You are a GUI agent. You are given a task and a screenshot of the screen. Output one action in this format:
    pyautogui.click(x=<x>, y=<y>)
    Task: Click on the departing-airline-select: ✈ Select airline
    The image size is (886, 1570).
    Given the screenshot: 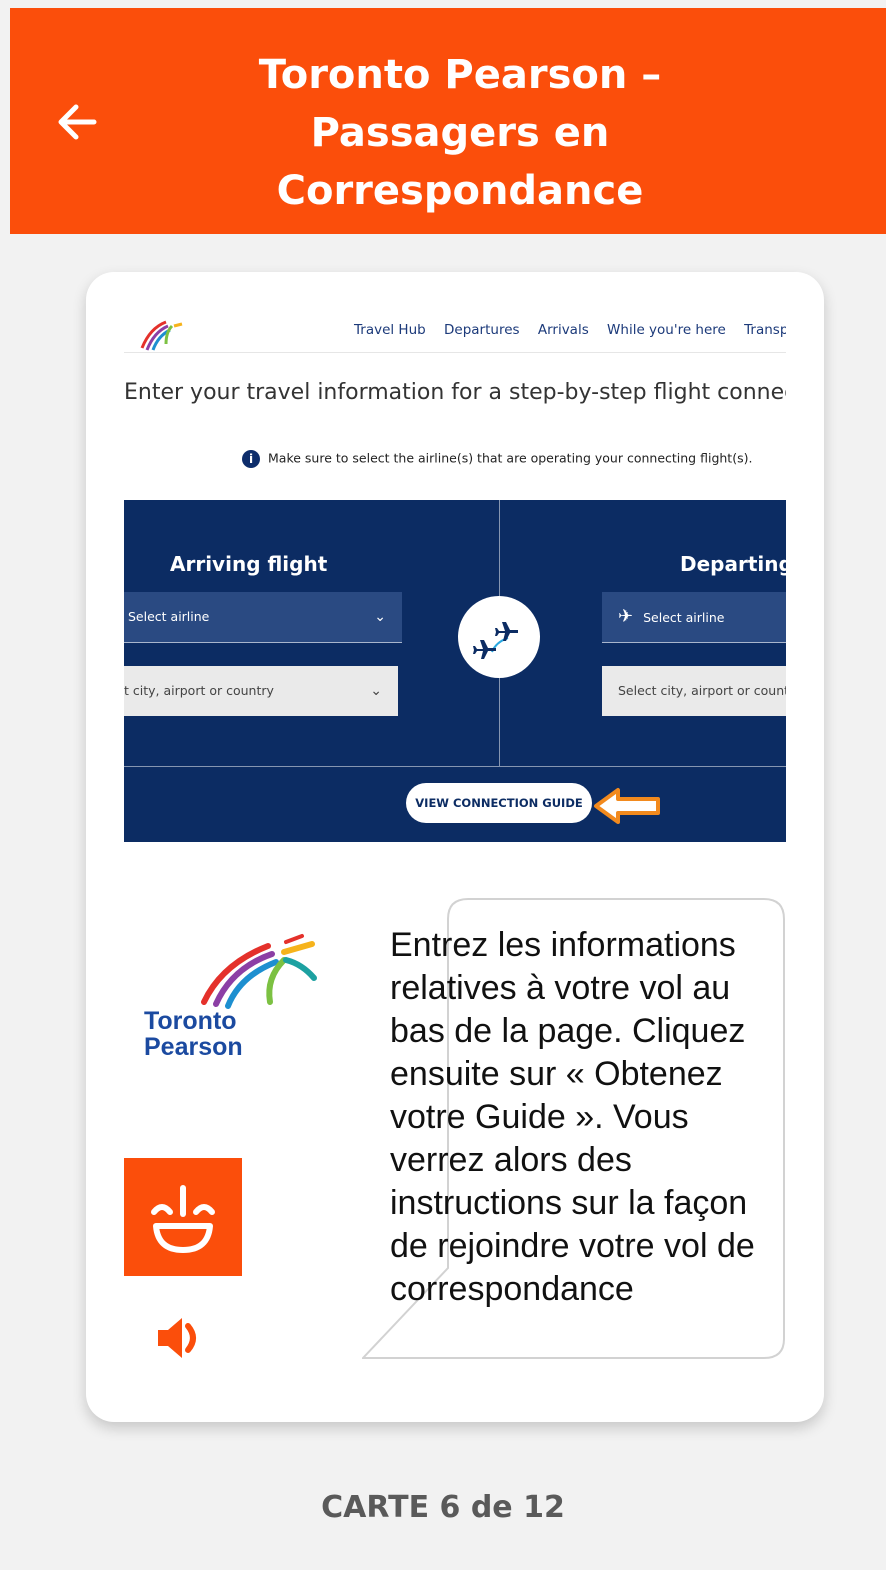 What is the action you would take?
    pyautogui.click(x=694, y=617)
    